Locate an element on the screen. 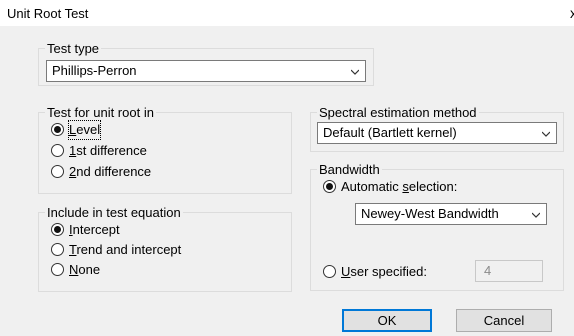  spectral-method-value: Default (Bartlett kernel) is located at coordinates (390, 132).